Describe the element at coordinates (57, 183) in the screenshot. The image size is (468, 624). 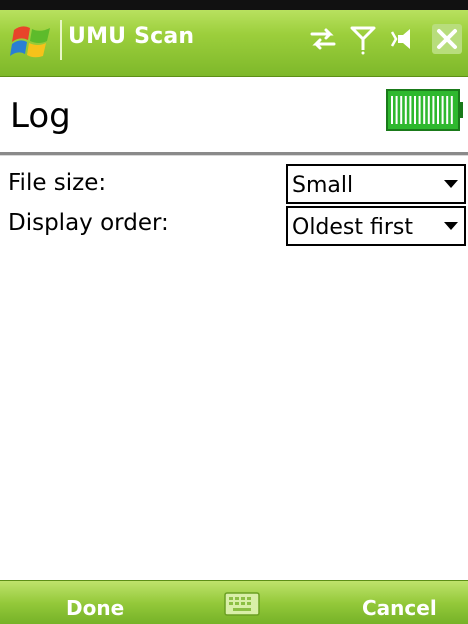
I see `file-size-label: File size:` at that location.